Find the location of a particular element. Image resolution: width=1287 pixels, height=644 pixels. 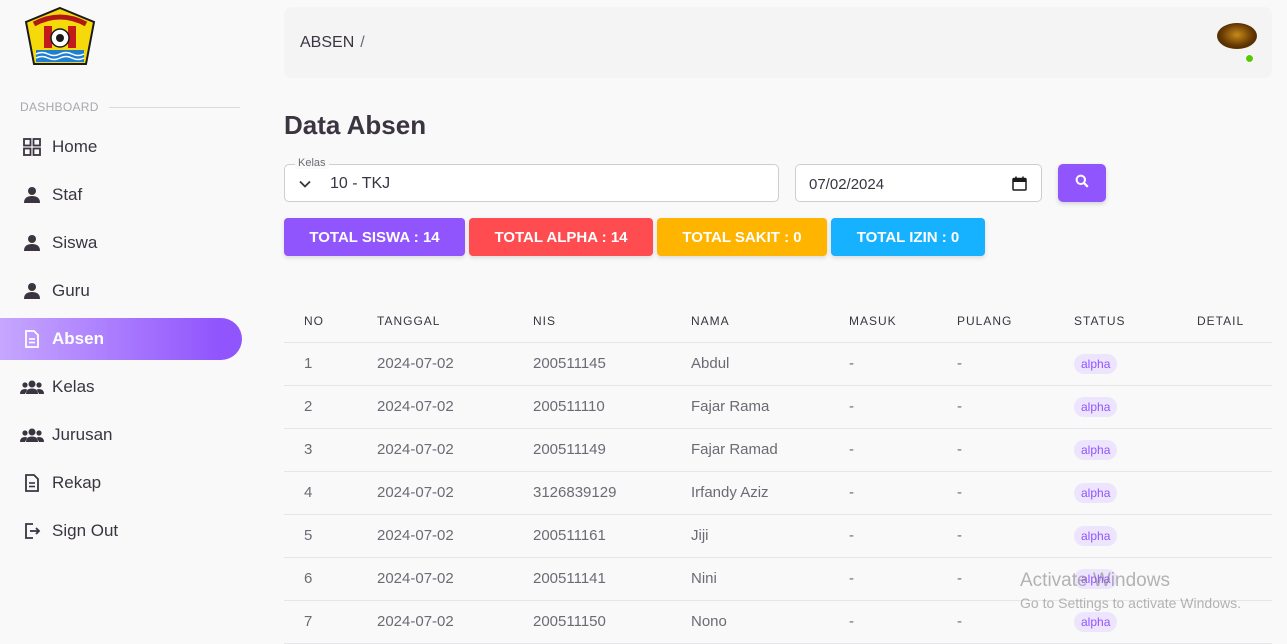

kelas-select: Kelas 10 - TKJ is located at coordinates (531, 179).